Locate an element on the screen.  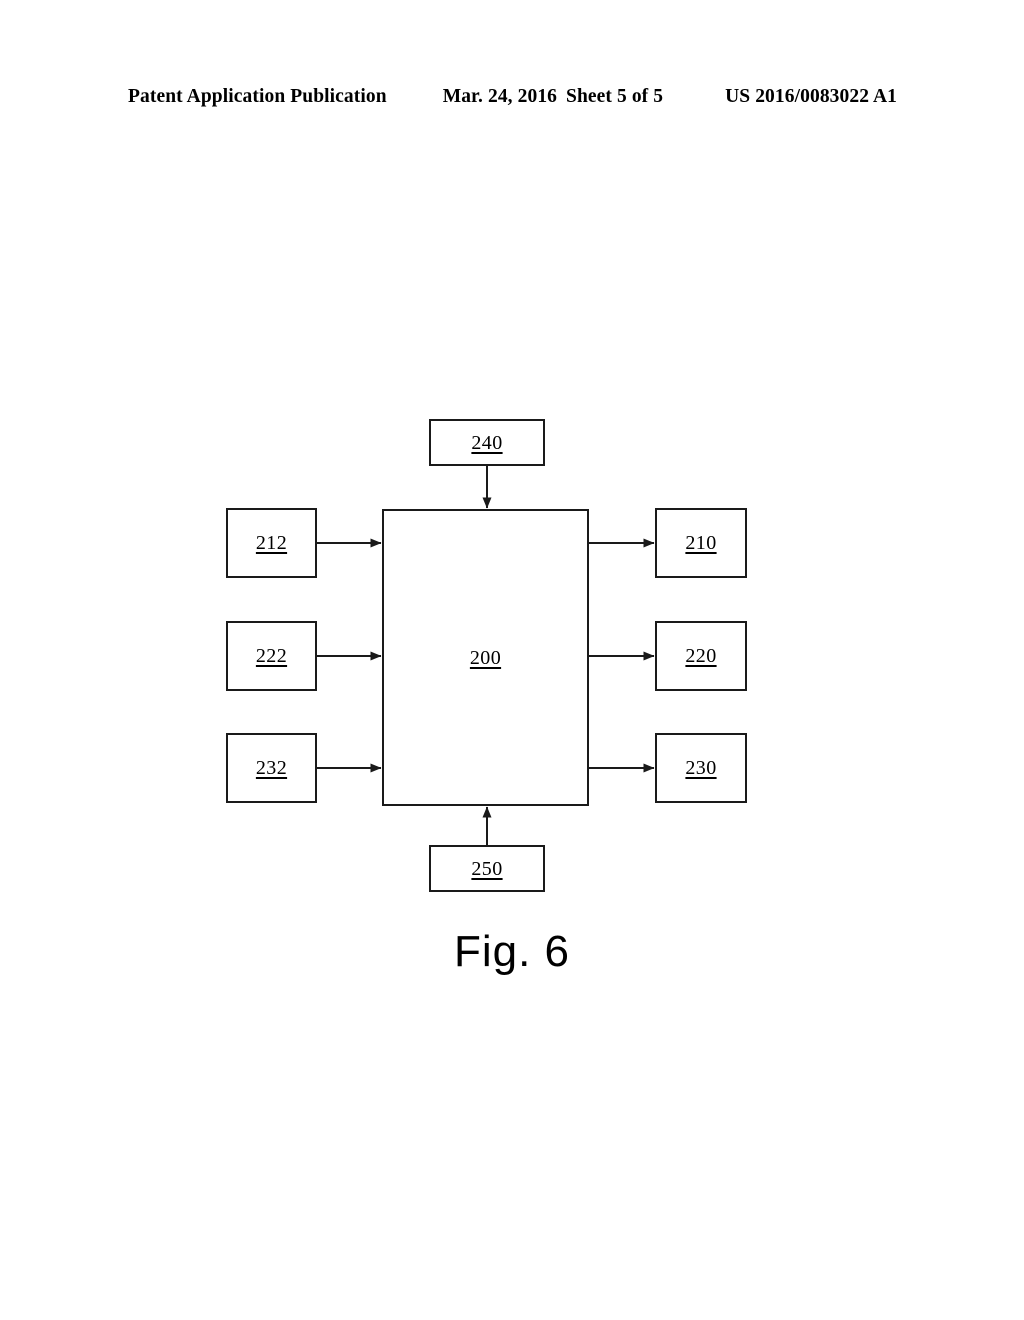
block-212-ref: 212 is located at coordinates (271, 543).